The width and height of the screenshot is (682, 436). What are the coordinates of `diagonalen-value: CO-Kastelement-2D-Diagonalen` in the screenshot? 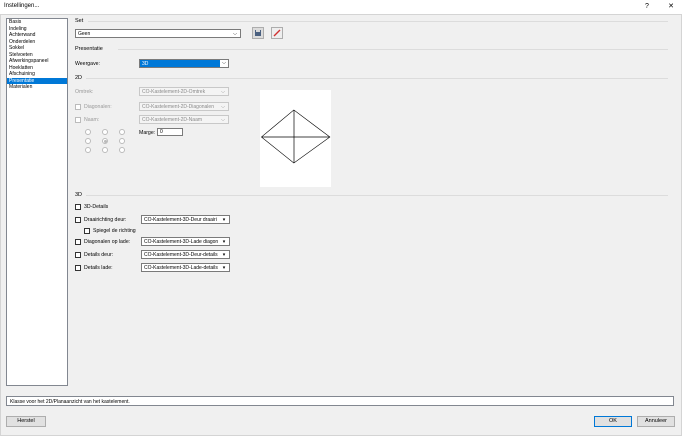 It's located at (178, 107).